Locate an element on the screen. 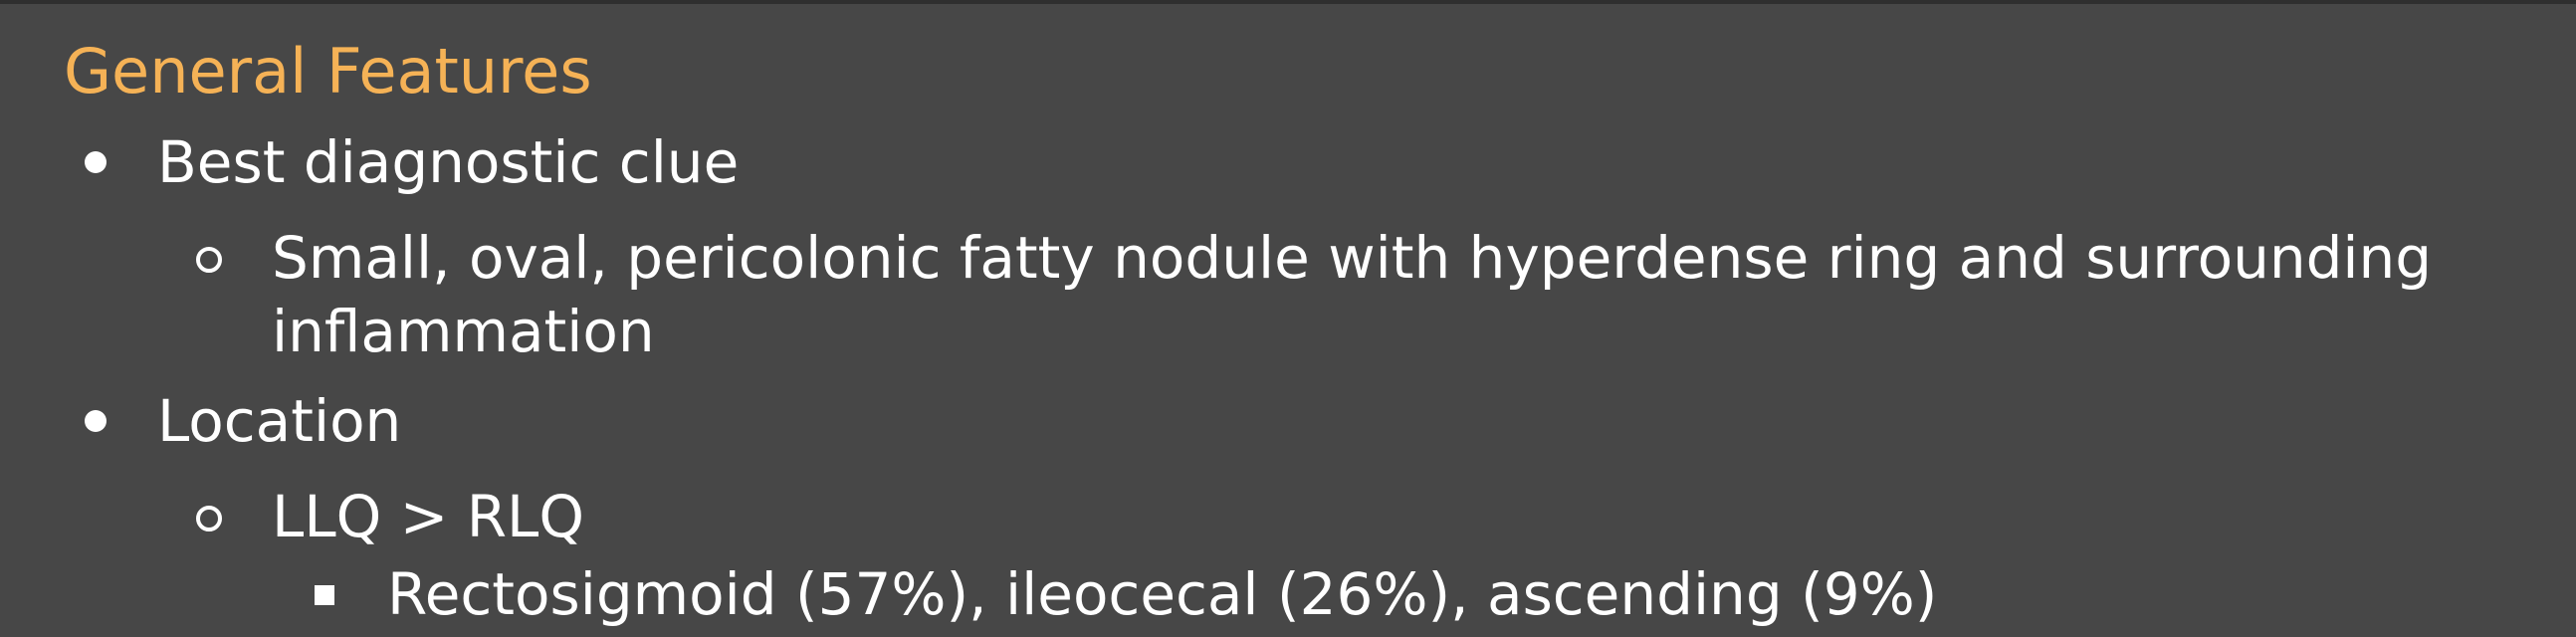 The width and height of the screenshot is (2576, 637). sub-bullet-llq-rlq: LLQ > RLQ is located at coordinates (428, 516).